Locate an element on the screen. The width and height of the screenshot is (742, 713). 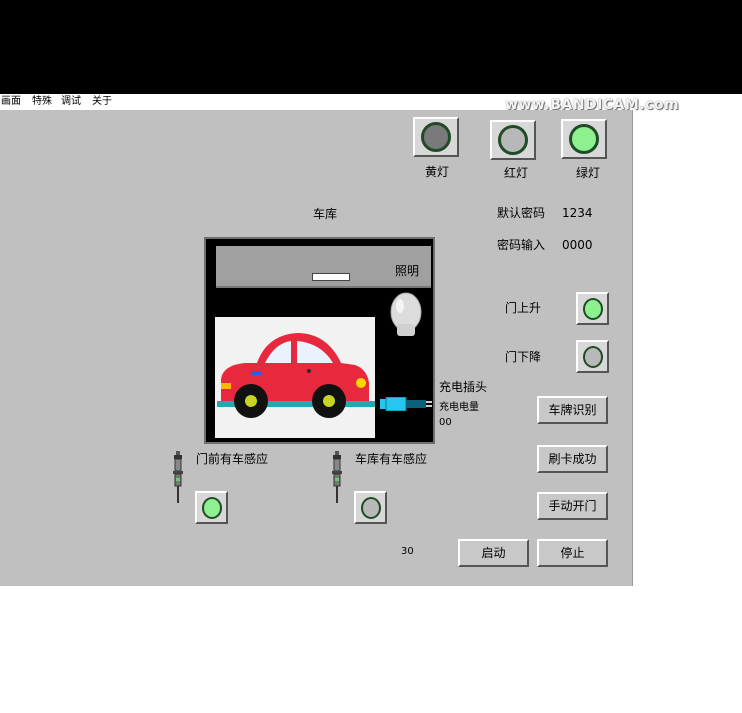
garage-graphic: 照明 is located at coordinates (319, 340).